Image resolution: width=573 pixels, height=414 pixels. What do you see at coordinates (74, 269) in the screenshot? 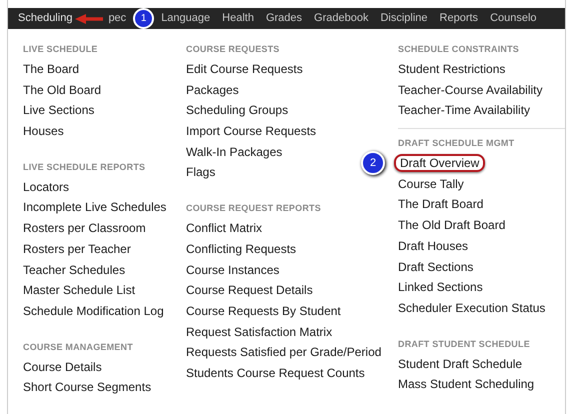
I see `menu-item: Teacher Schedules` at bounding box center [74, 269].